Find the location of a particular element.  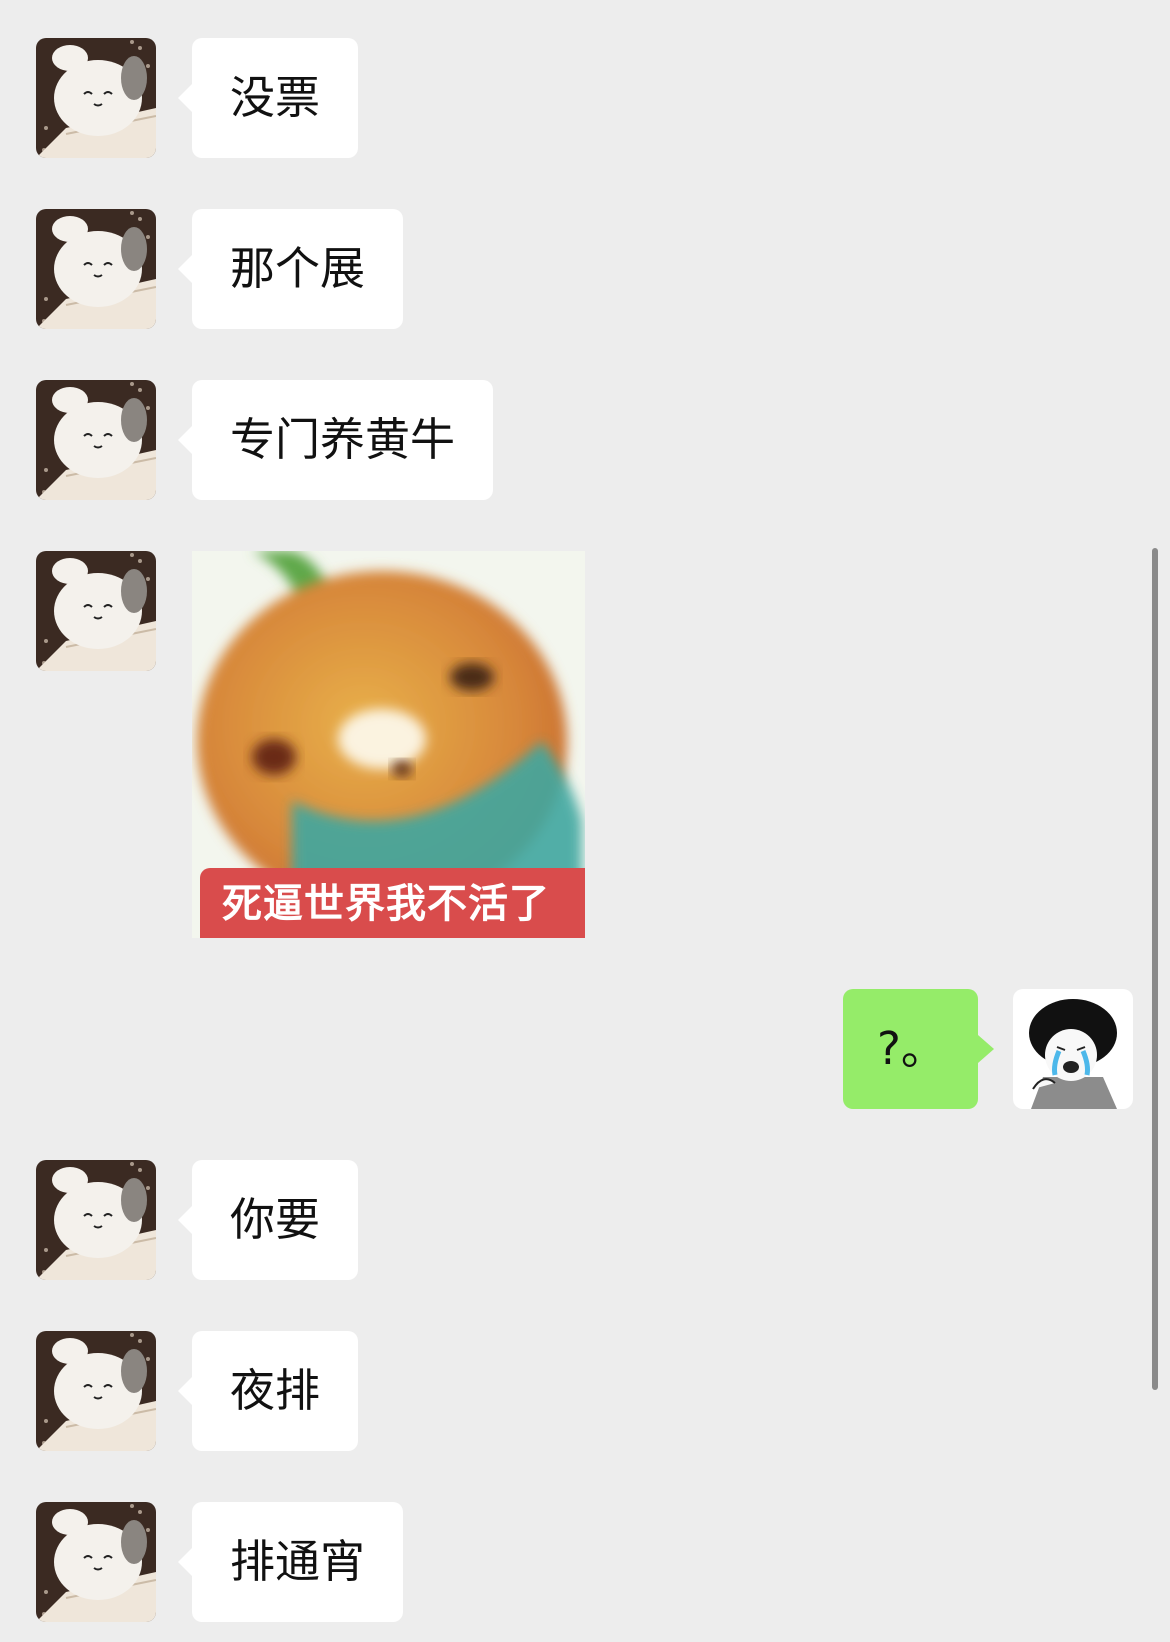

incoming-message-bubble: 夜排 is located at coordinates (268, 1391).